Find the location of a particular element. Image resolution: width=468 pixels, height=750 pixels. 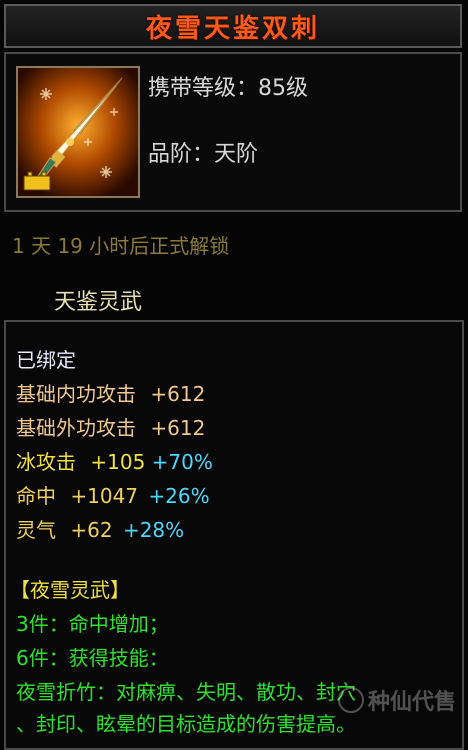

set-skill-line-1: 夜雪折竹：对麻痹、失明、散功、封穴 is located at coordinates (186, 692).